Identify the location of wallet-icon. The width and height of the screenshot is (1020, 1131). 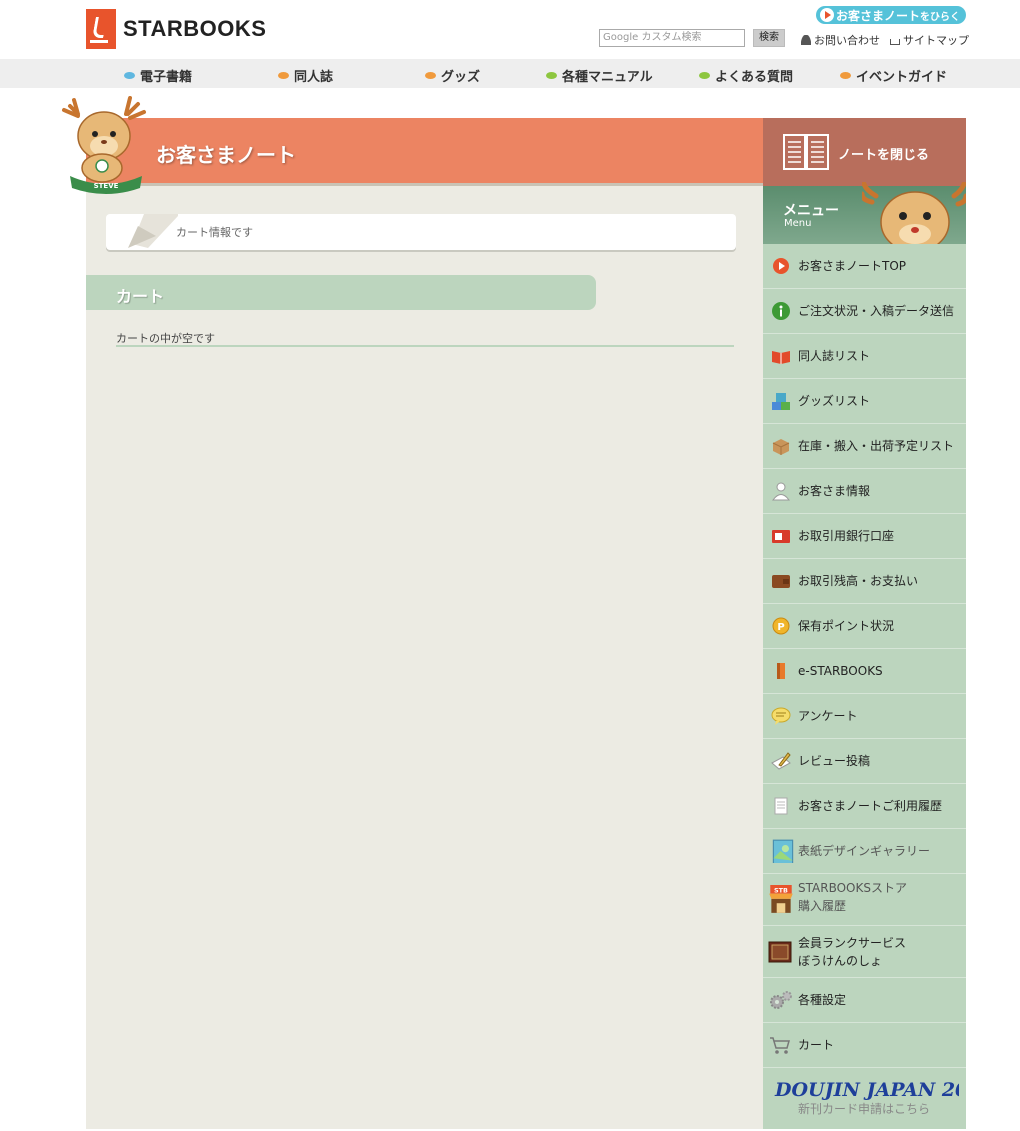
(781, 581).